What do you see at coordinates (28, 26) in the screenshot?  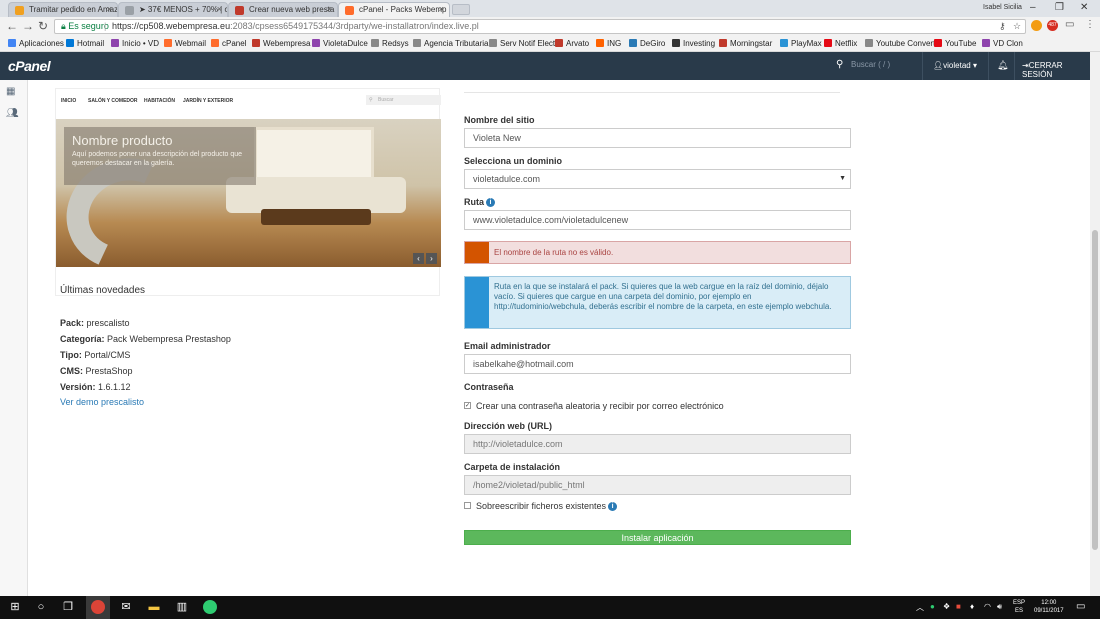 I see `forward-icon: →` at bounding box center [28, 26].